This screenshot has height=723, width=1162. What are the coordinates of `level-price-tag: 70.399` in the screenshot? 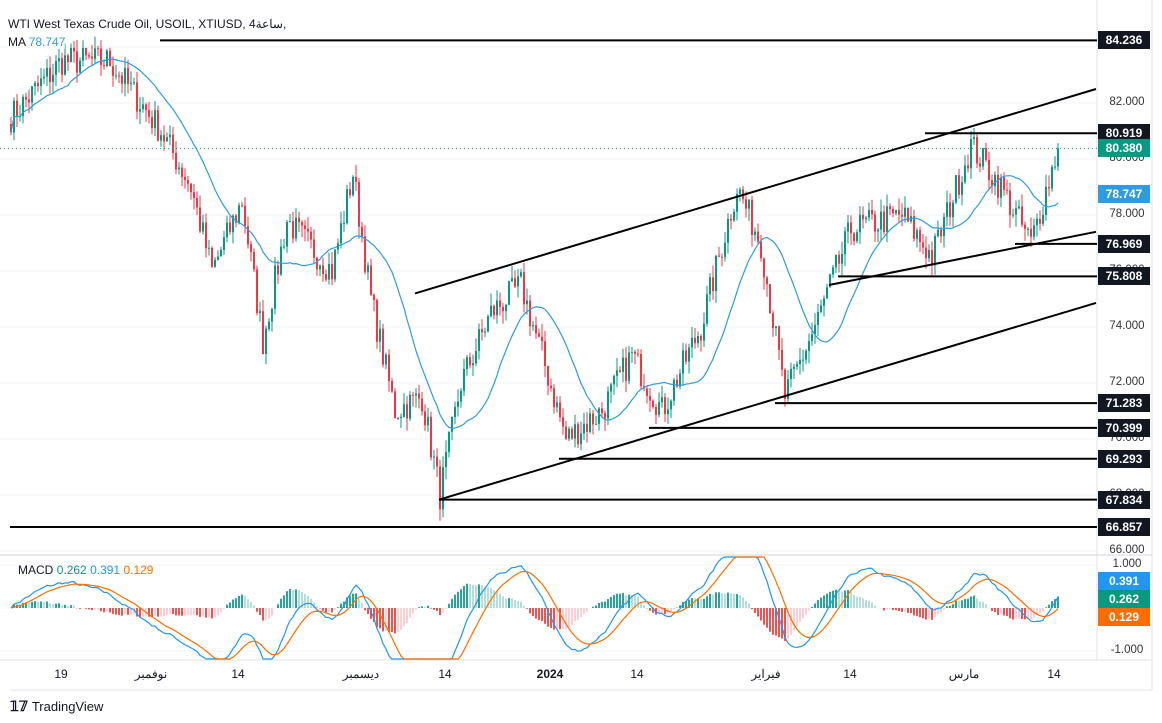 It's located at (1124, 427).